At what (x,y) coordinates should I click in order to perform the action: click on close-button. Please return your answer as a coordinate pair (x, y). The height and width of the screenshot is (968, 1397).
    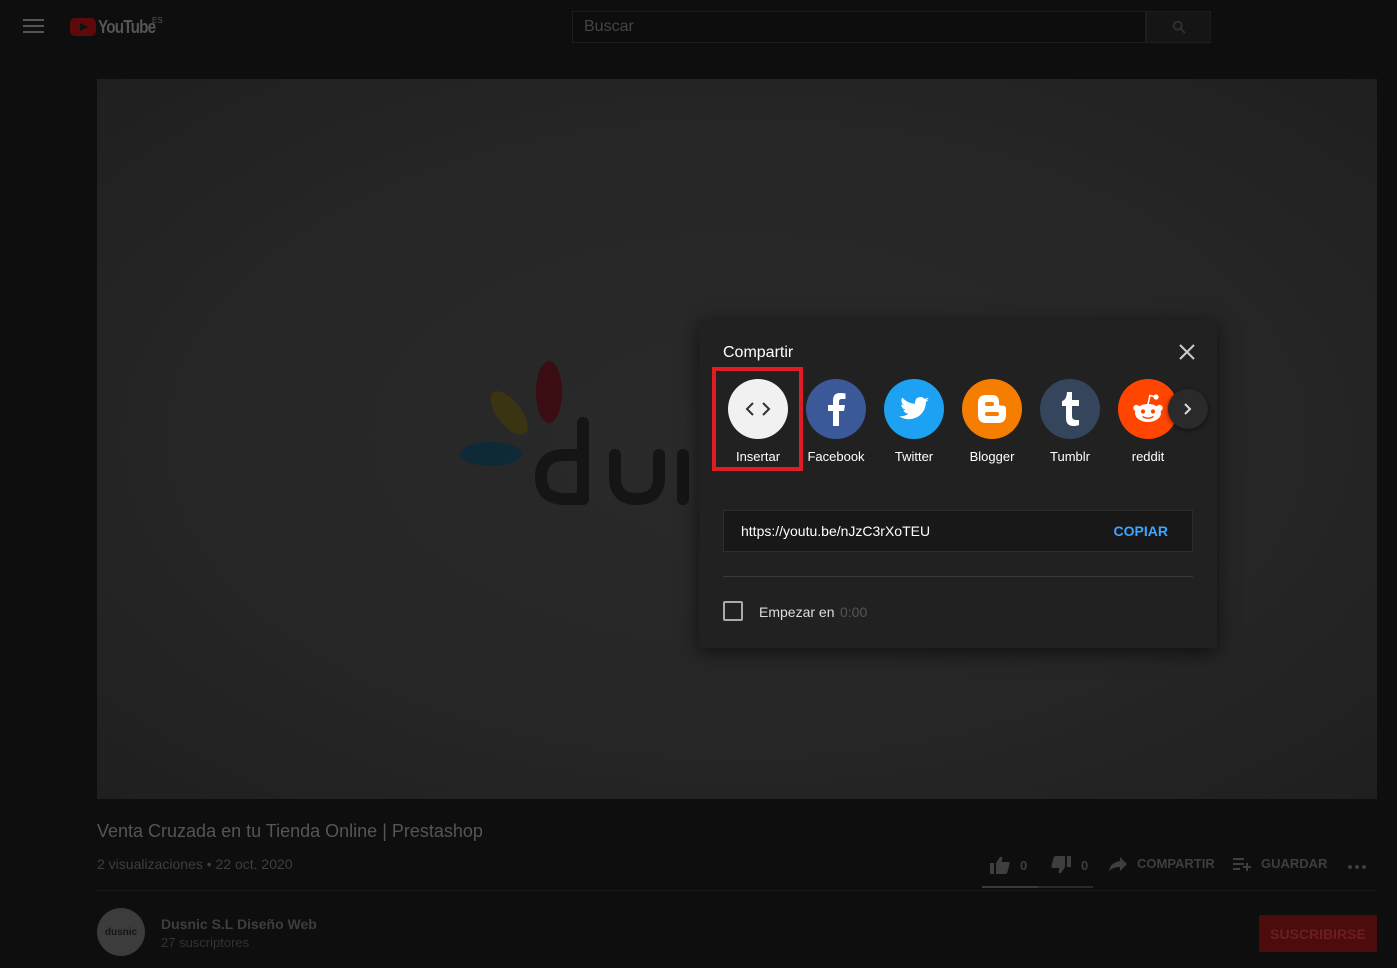
    Looking at the image, I should click on (1187, 352).